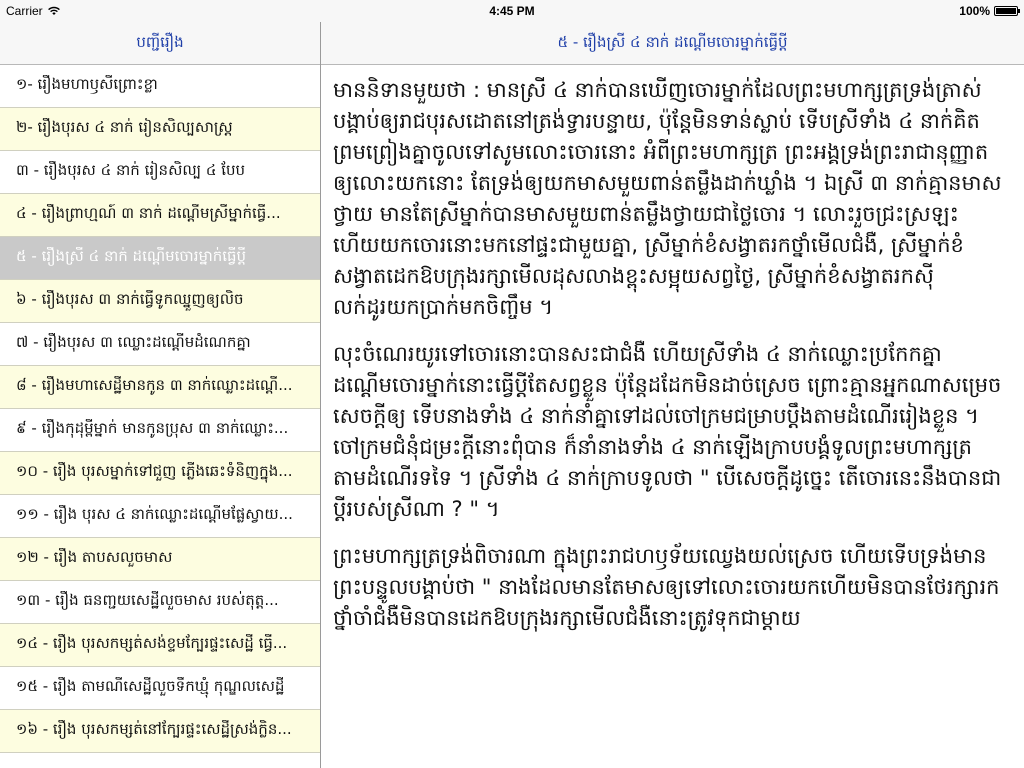  I want to click on story-list-item: ១២ - រឿង តាបសលួចមាស, so click(160, 559).